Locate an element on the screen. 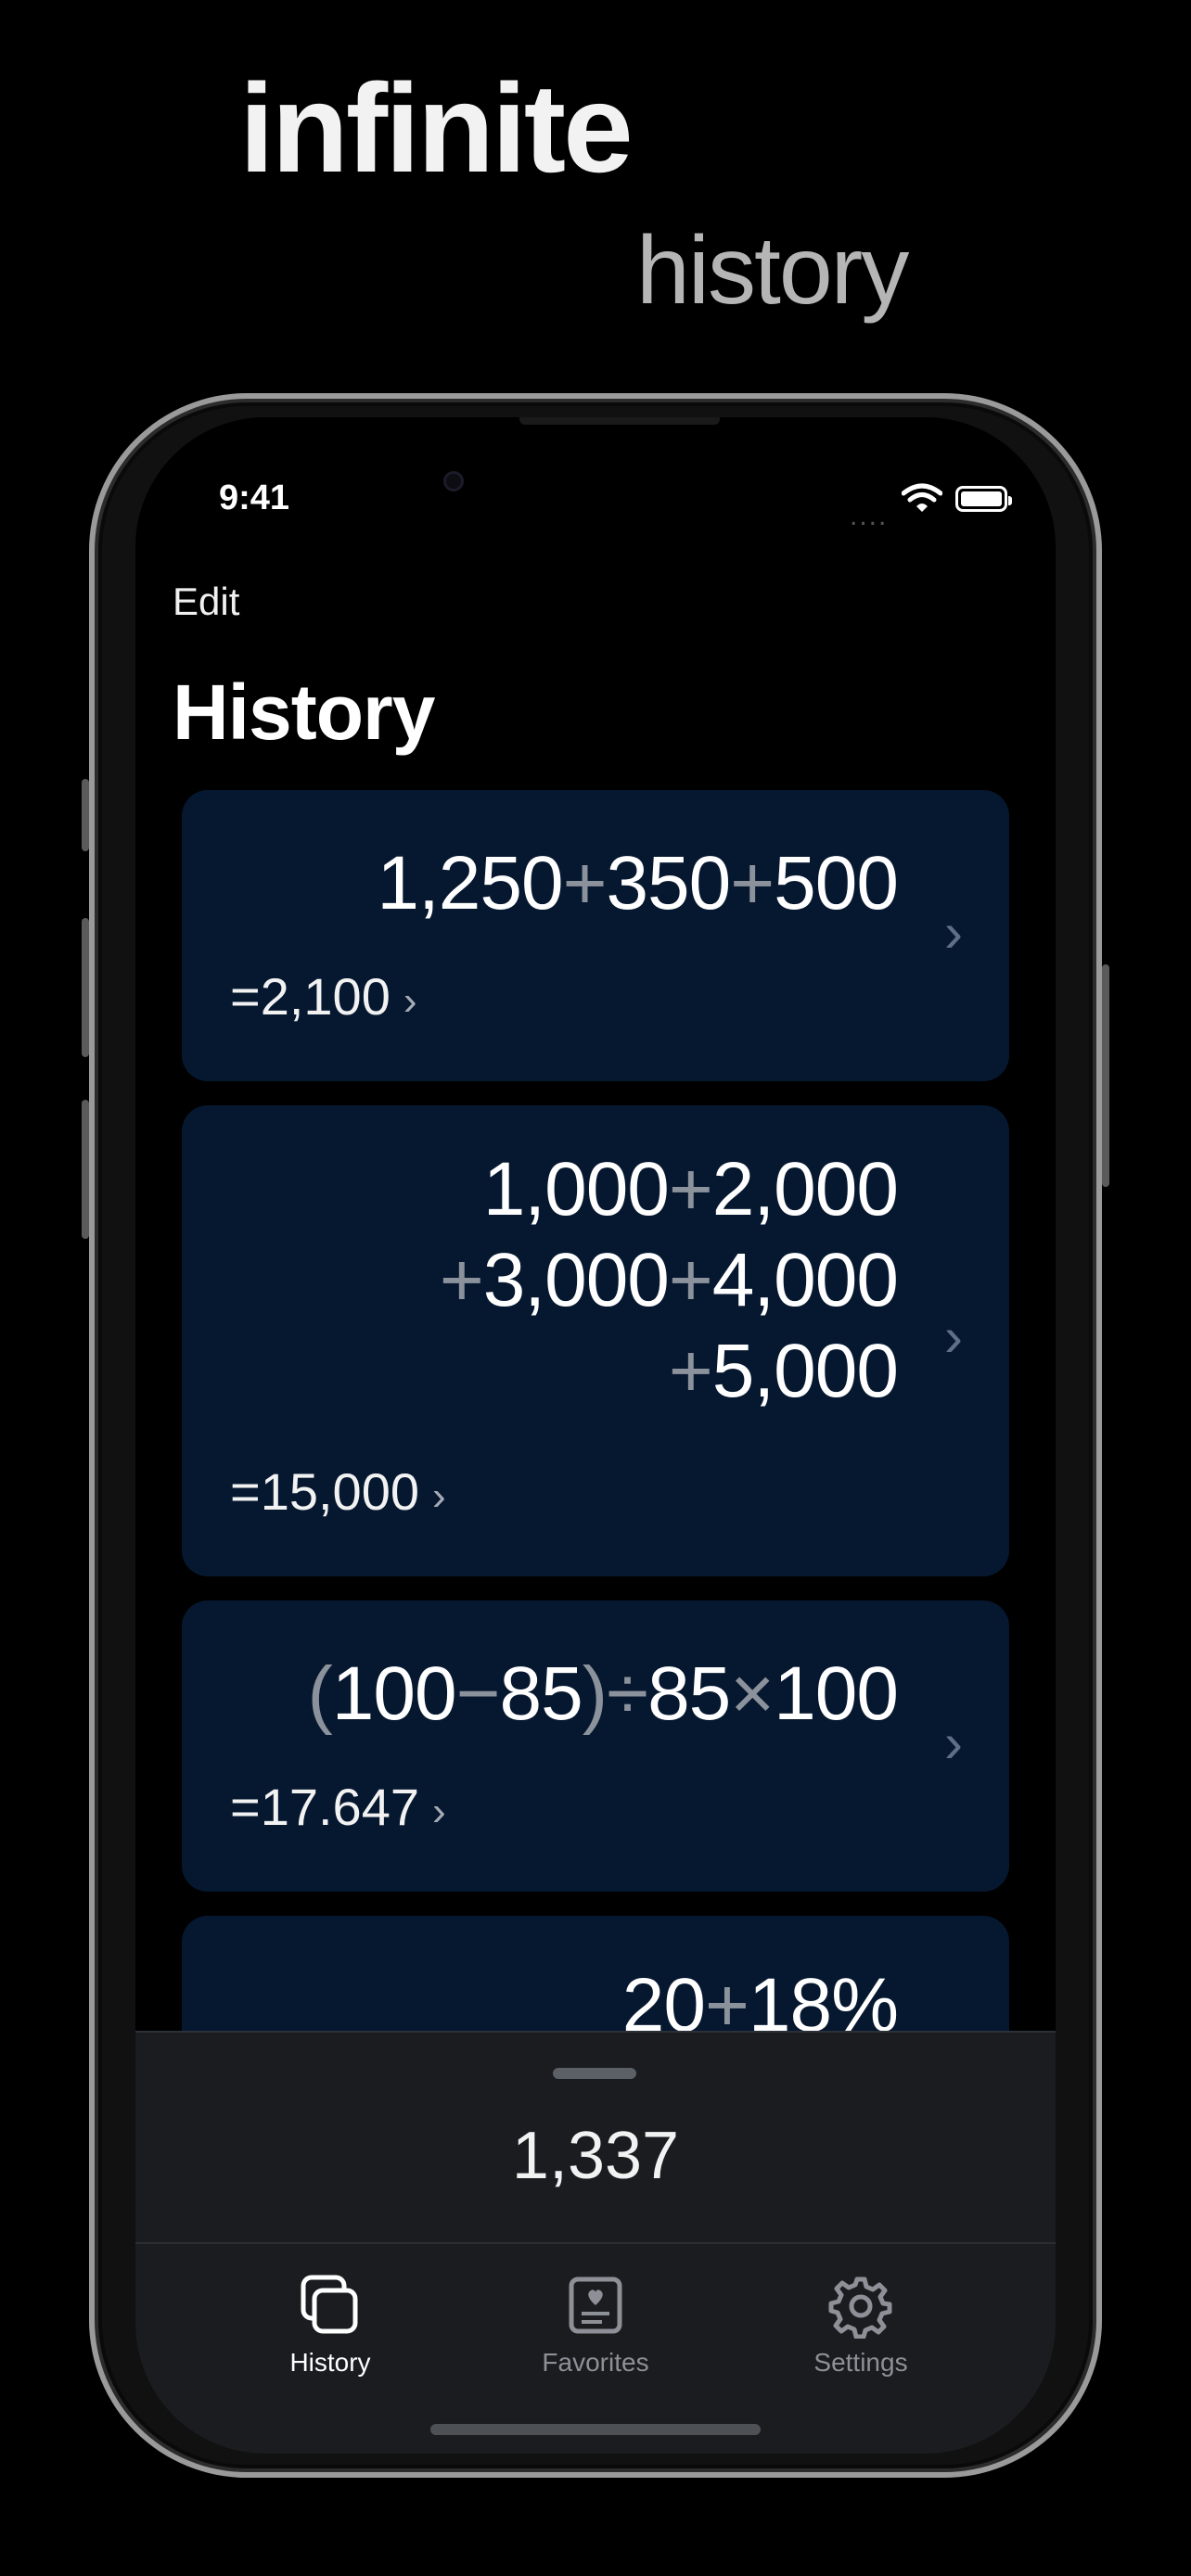 The width and height of the screenshot is (1191, 2576). tab-label: History is located at coordinates (330, 2362).